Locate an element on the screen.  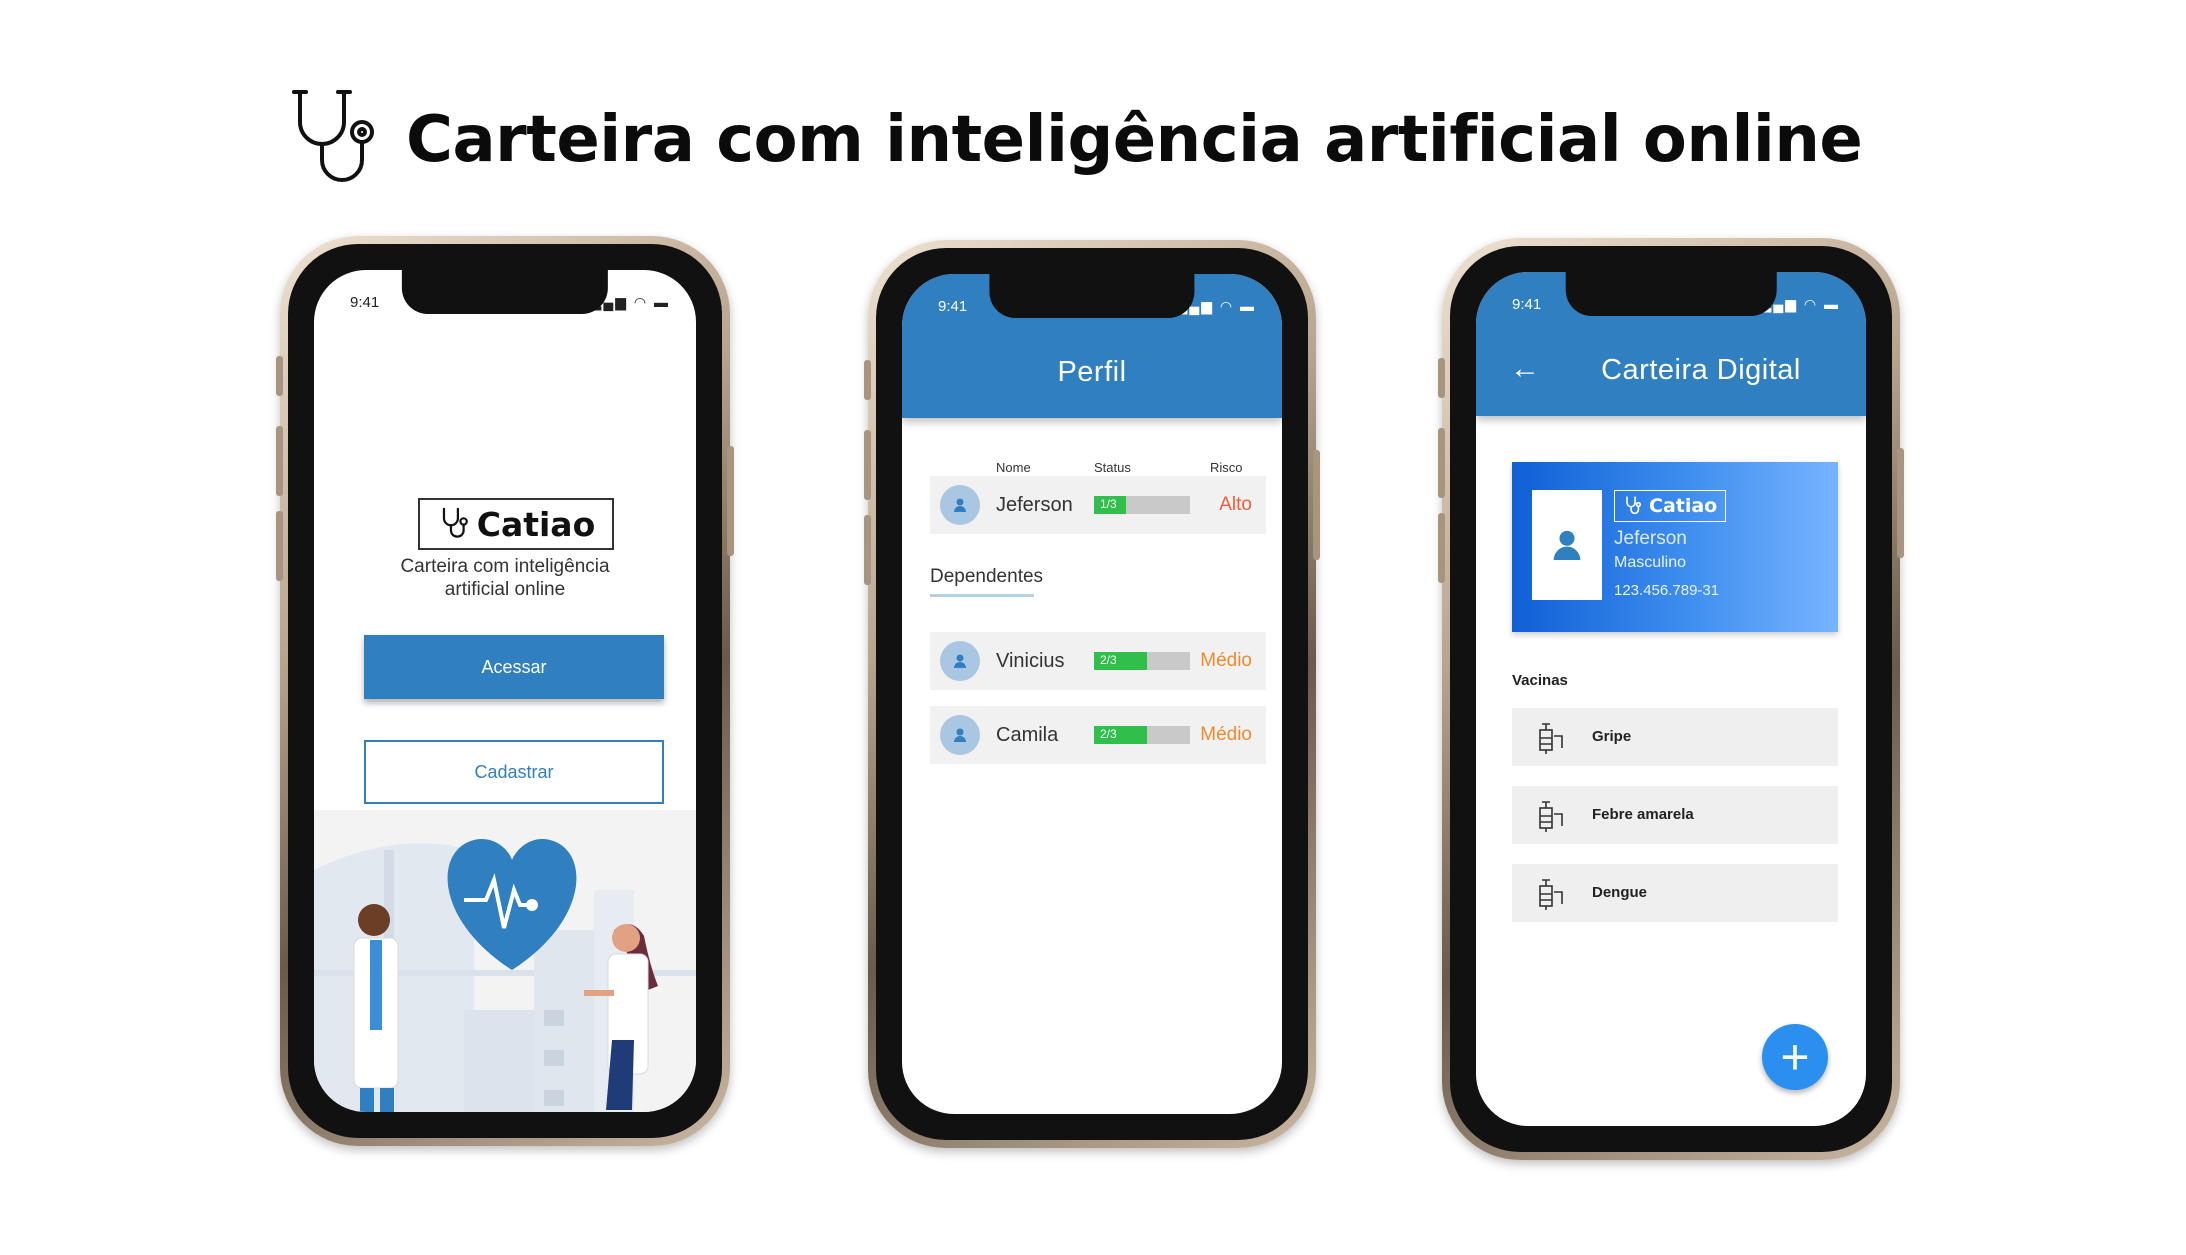
login-button: Acessar is located at coordinates (514, 667).